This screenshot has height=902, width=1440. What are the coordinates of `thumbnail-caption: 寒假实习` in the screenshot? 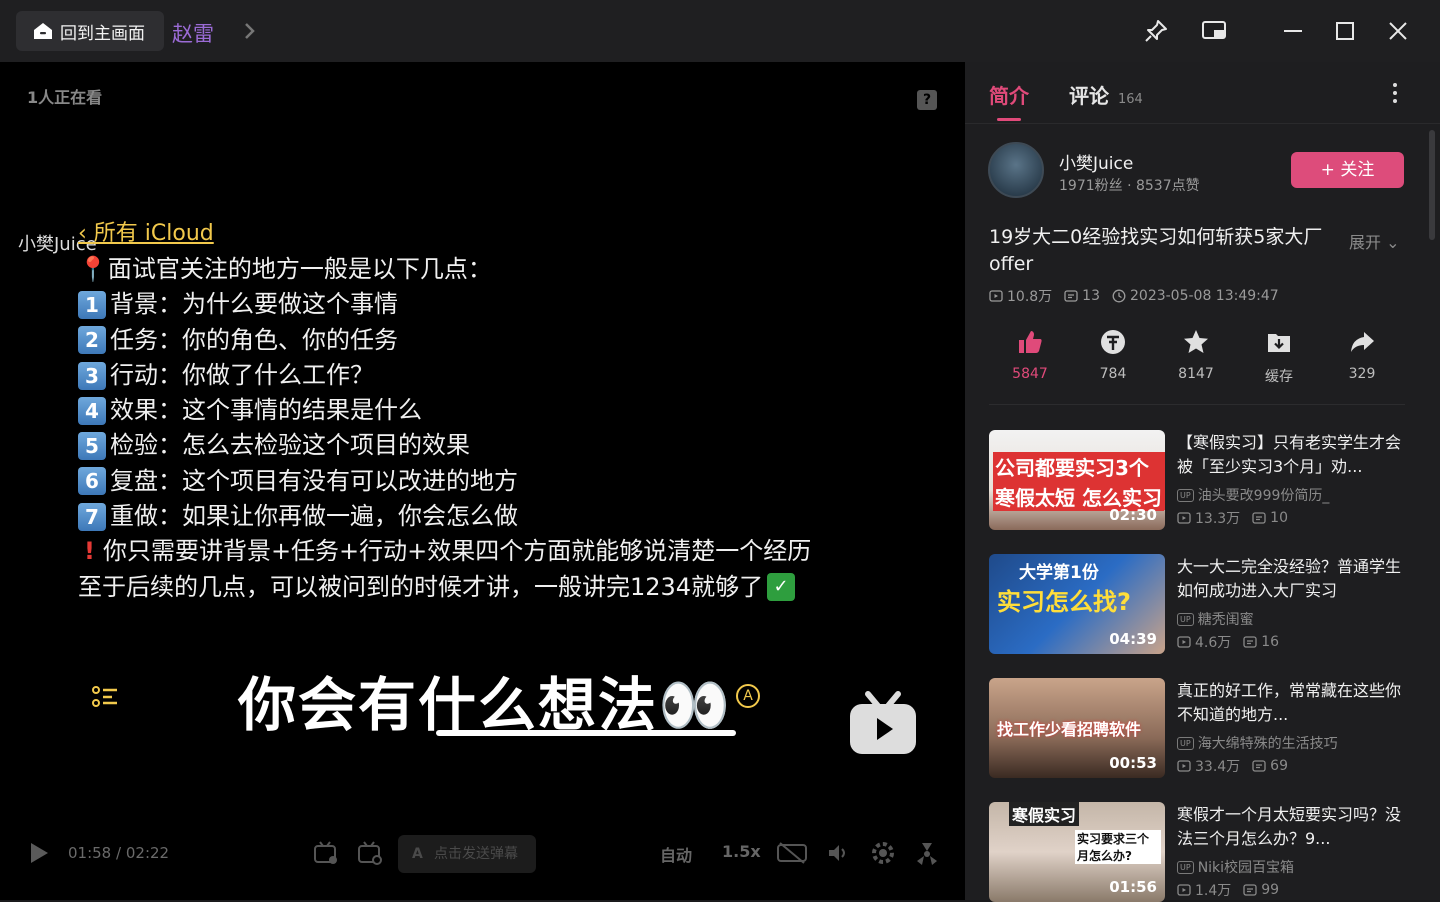 It's located at (1044, 814).